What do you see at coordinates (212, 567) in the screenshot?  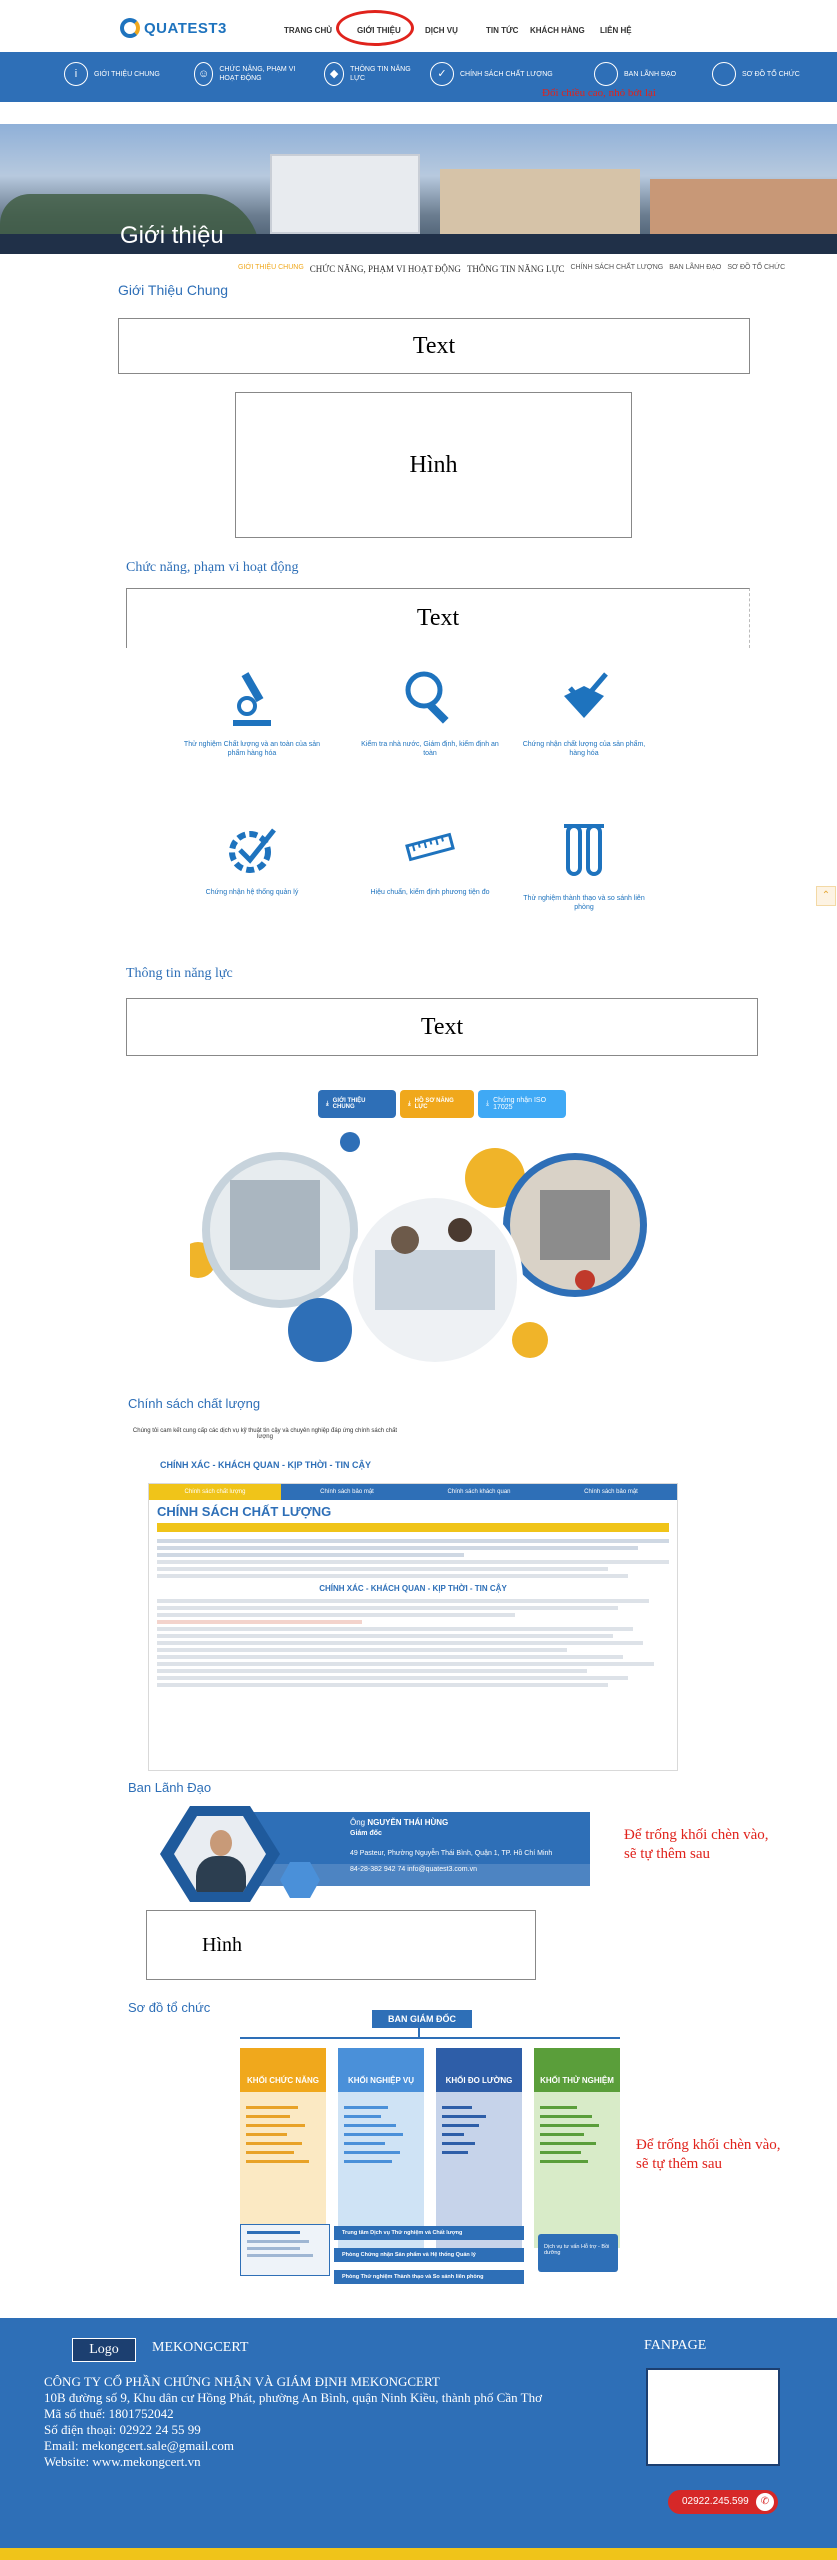 I see `section-title-functions: Chức năng, phạm vi hoạt động` at bounding box center [212, 567].